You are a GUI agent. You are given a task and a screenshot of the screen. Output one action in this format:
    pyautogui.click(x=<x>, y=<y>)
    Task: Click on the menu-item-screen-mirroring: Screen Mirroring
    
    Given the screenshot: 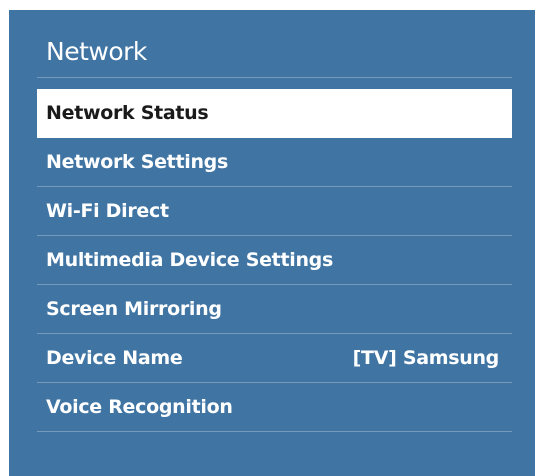 What is the action you would take?
    pyautogui.click(x=274, y=309)
    